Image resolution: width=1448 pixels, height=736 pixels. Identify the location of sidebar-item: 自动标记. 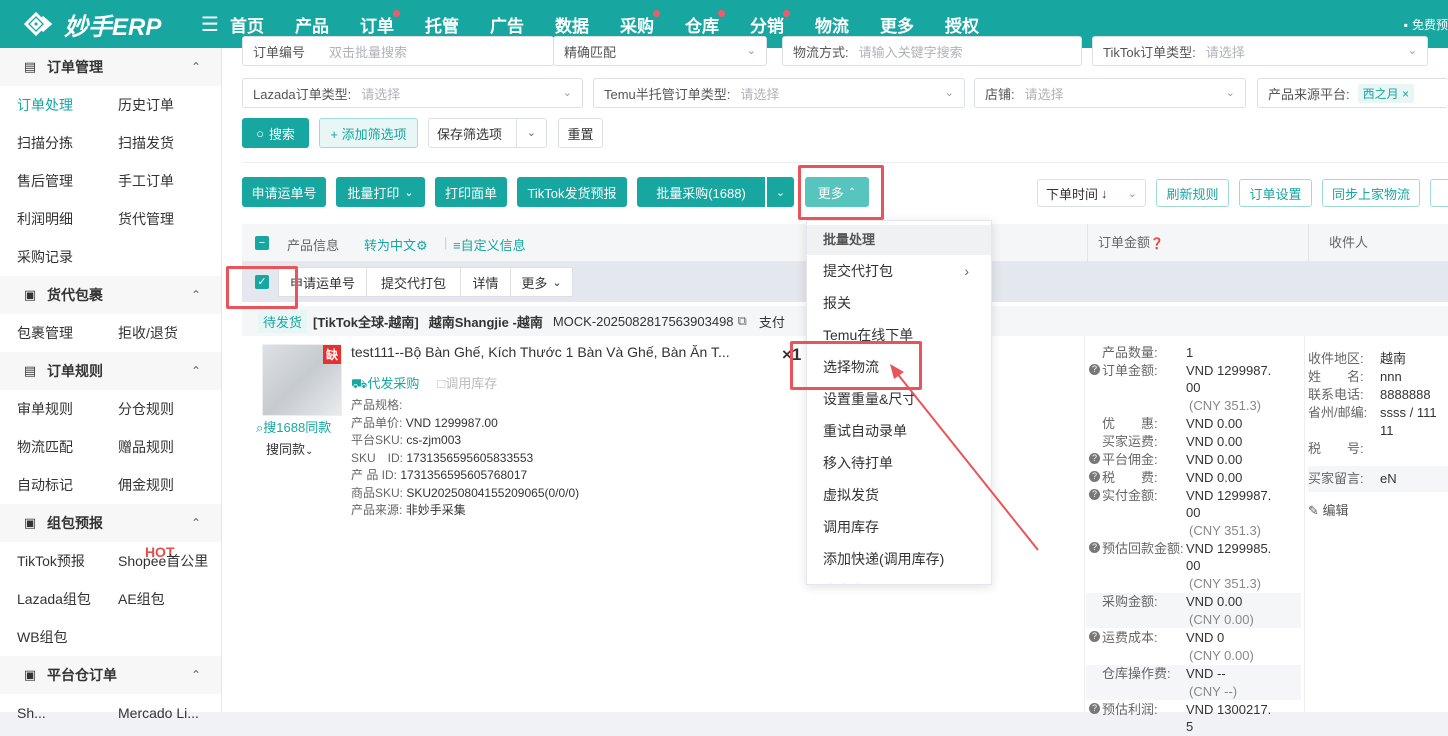
(67, 485).